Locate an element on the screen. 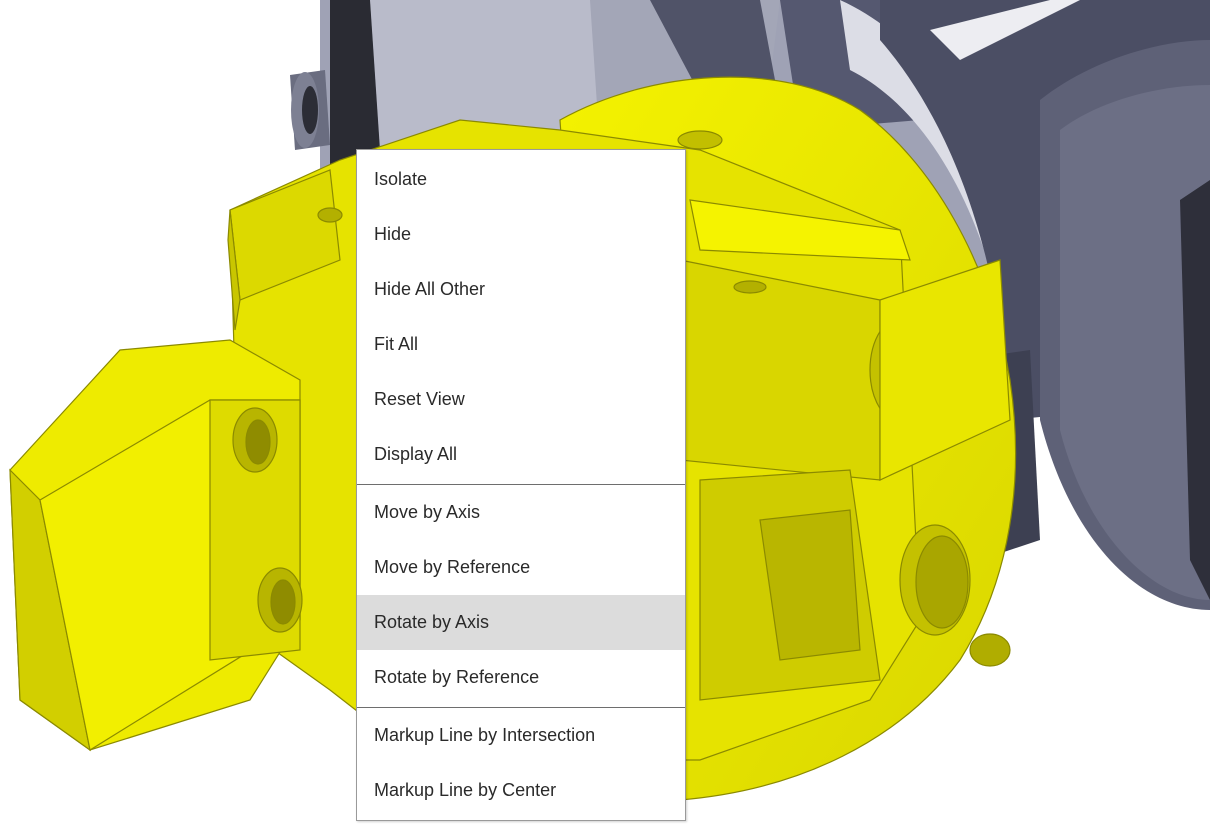 The height and width of the screenshot is (828, 1210). menu-item-display-all: Display All is located at coordinates (521, 454).